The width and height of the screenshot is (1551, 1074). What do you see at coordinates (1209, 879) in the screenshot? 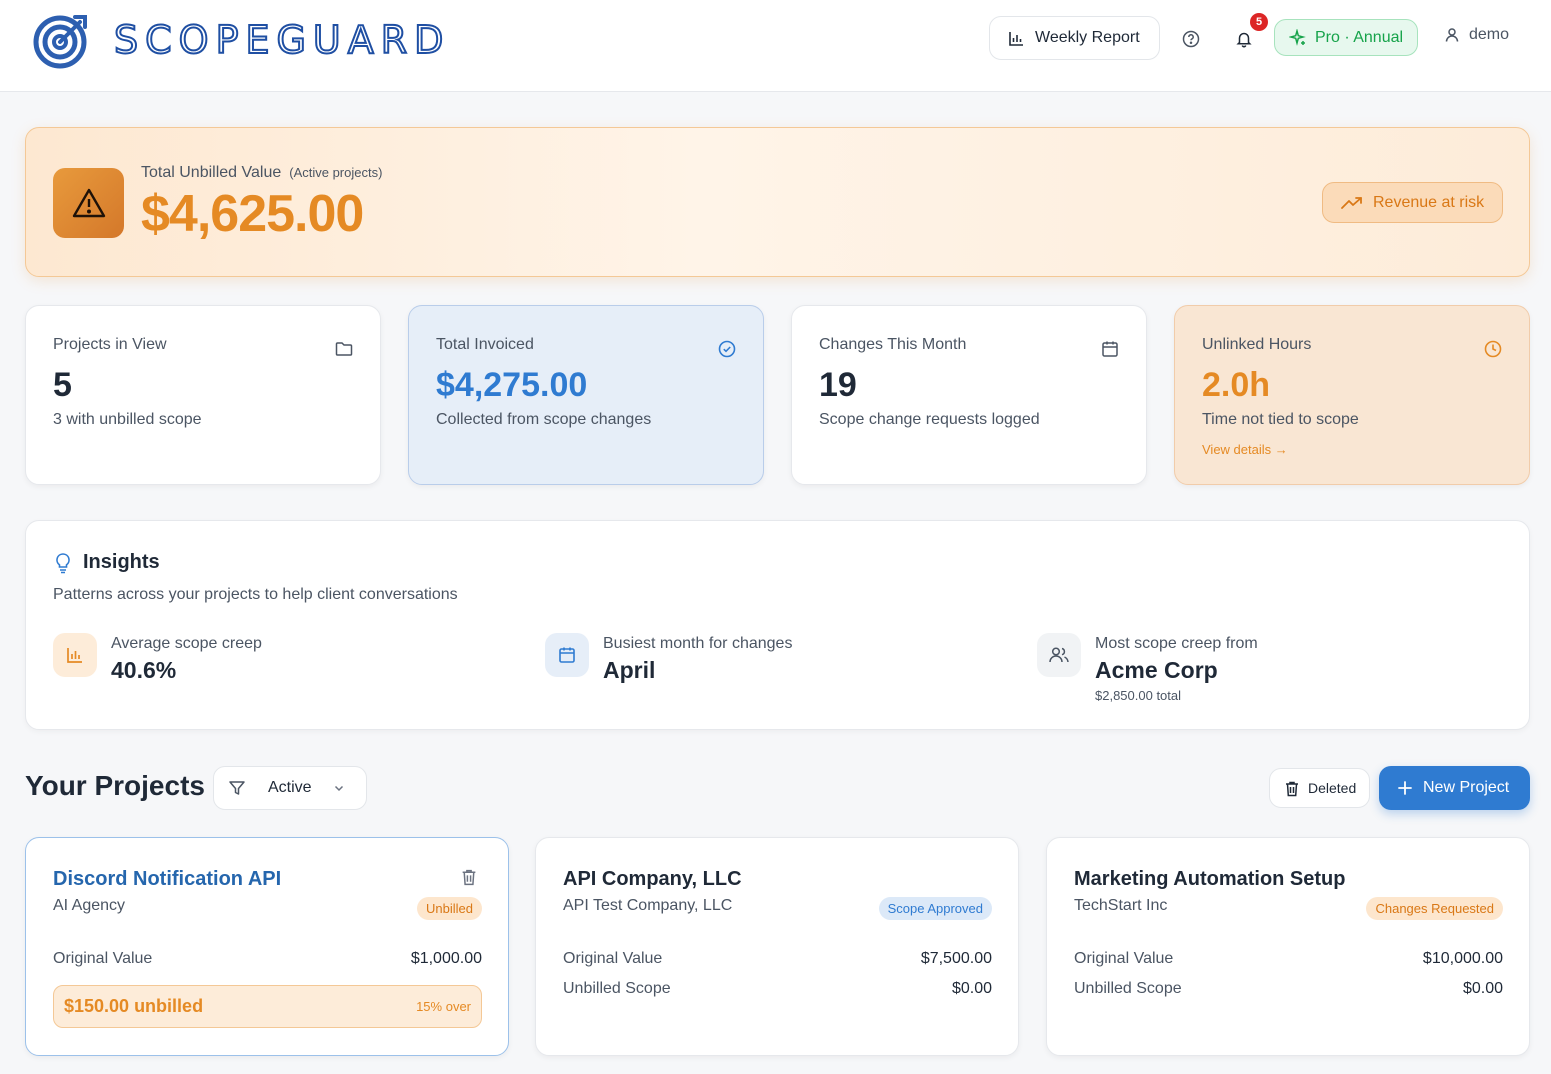
I see `project-name: Marketing Automation Setup` at bounding box center [1209, 879].